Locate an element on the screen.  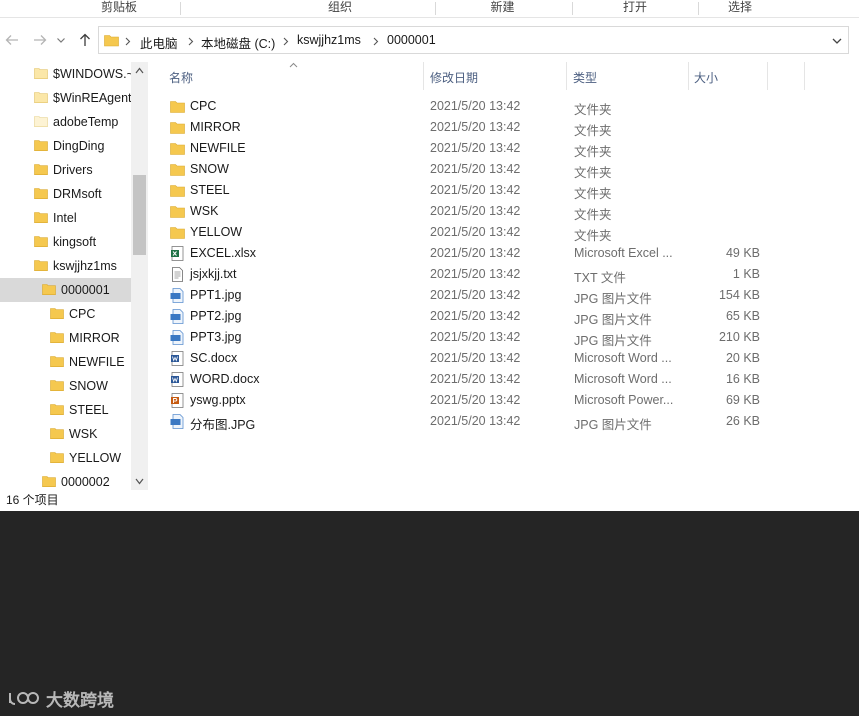
tree-item: Intel is located at coordinates (65, 218).